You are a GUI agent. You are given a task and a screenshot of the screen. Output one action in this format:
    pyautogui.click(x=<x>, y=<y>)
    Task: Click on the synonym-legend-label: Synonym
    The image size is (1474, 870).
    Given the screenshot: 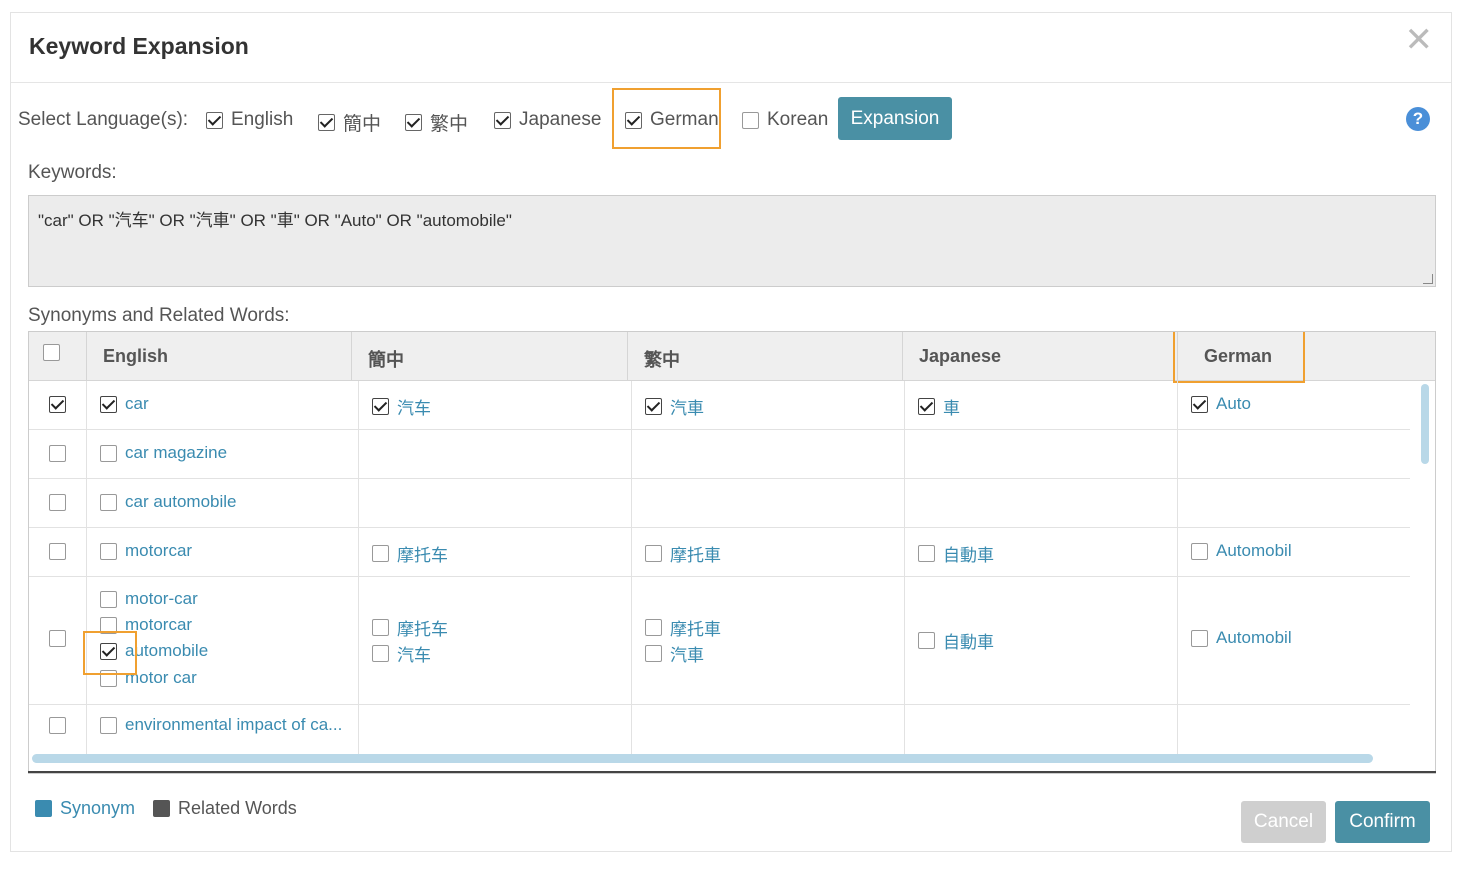 What is the action you would take?
    pyautogui.click(x=98, y=808)
    